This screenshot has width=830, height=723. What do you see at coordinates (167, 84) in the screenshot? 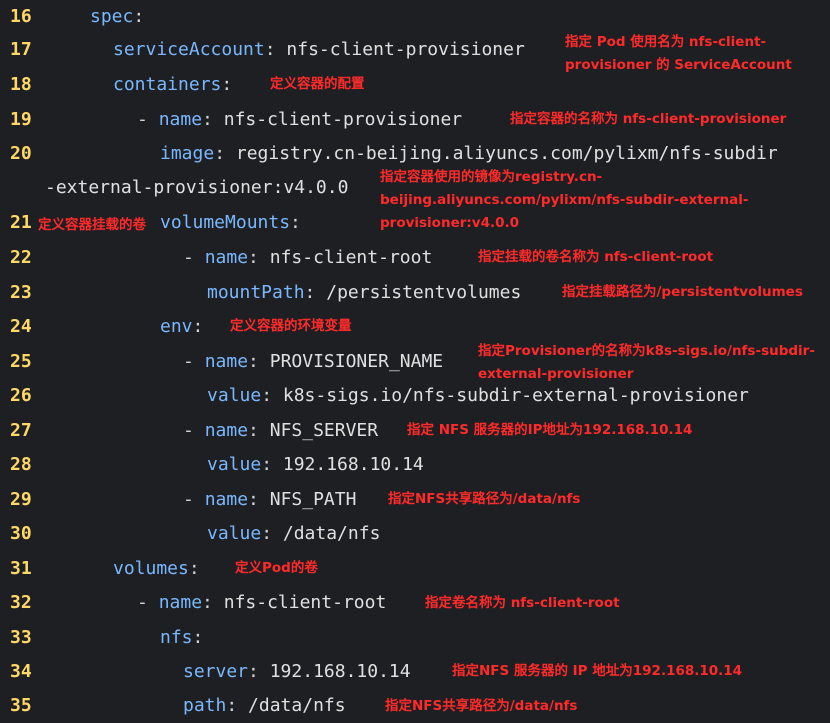
I see `code-key: containers` at bounding box center [167, 84].